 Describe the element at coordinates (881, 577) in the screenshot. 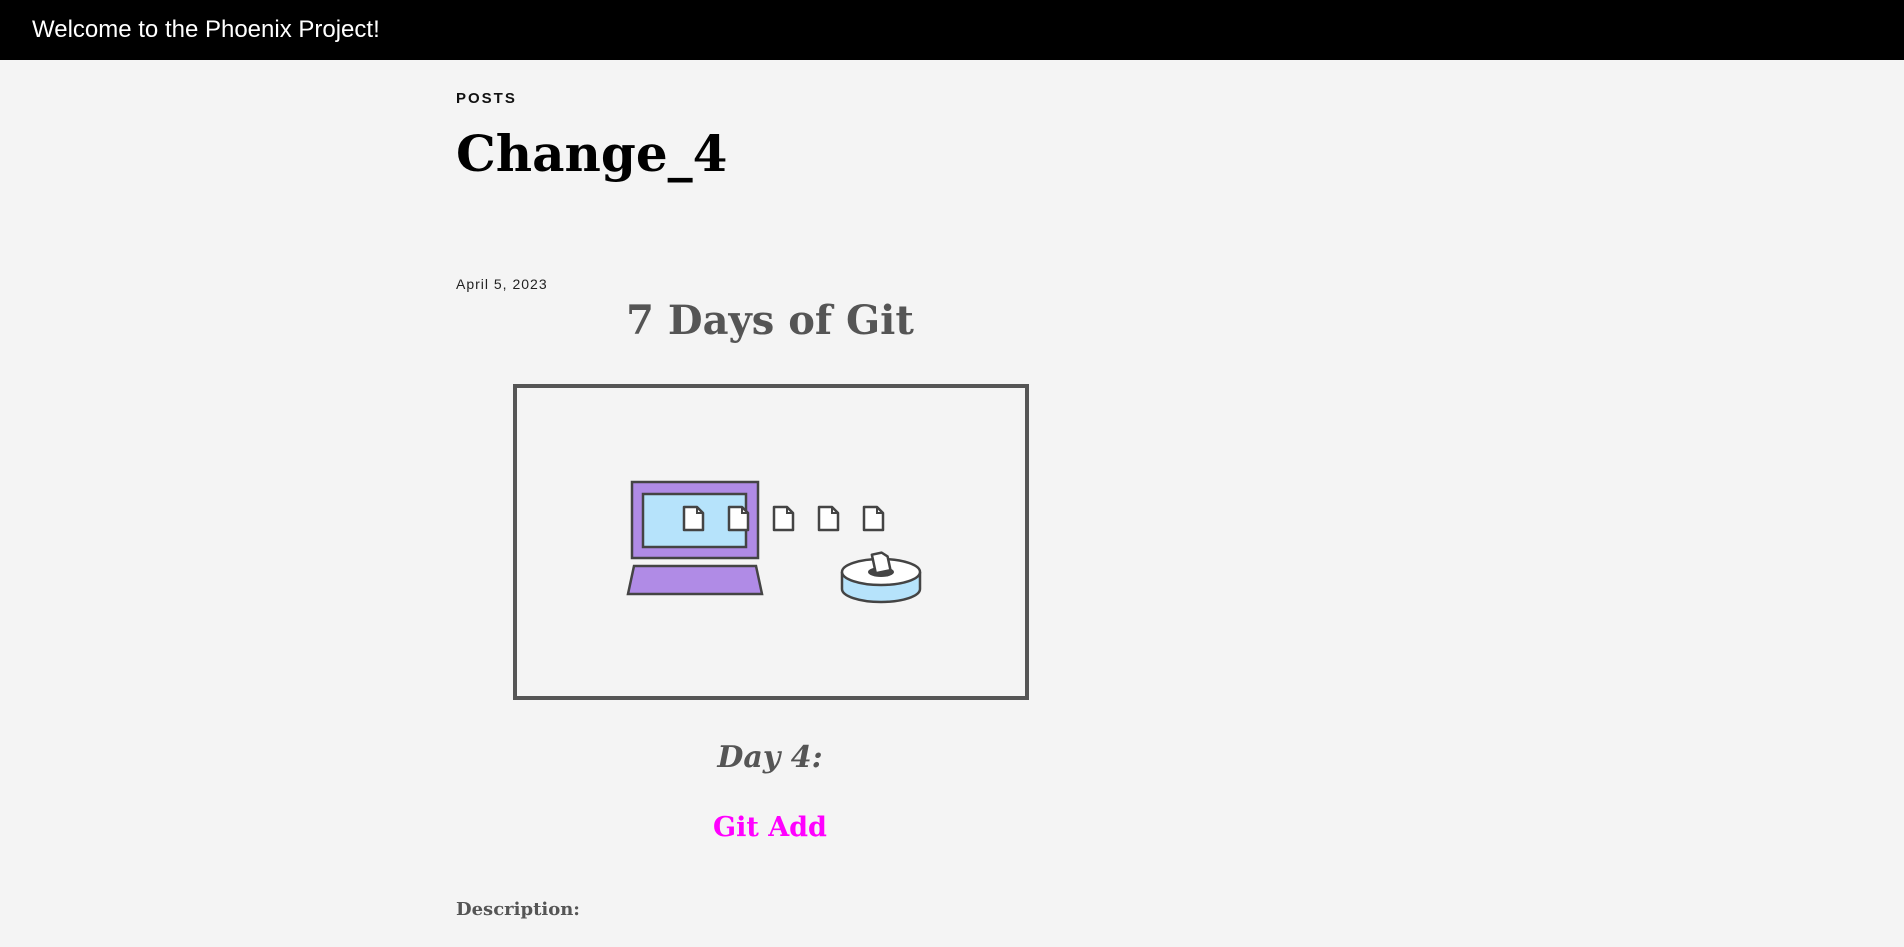

I see `staging-disk-icon` at that location.